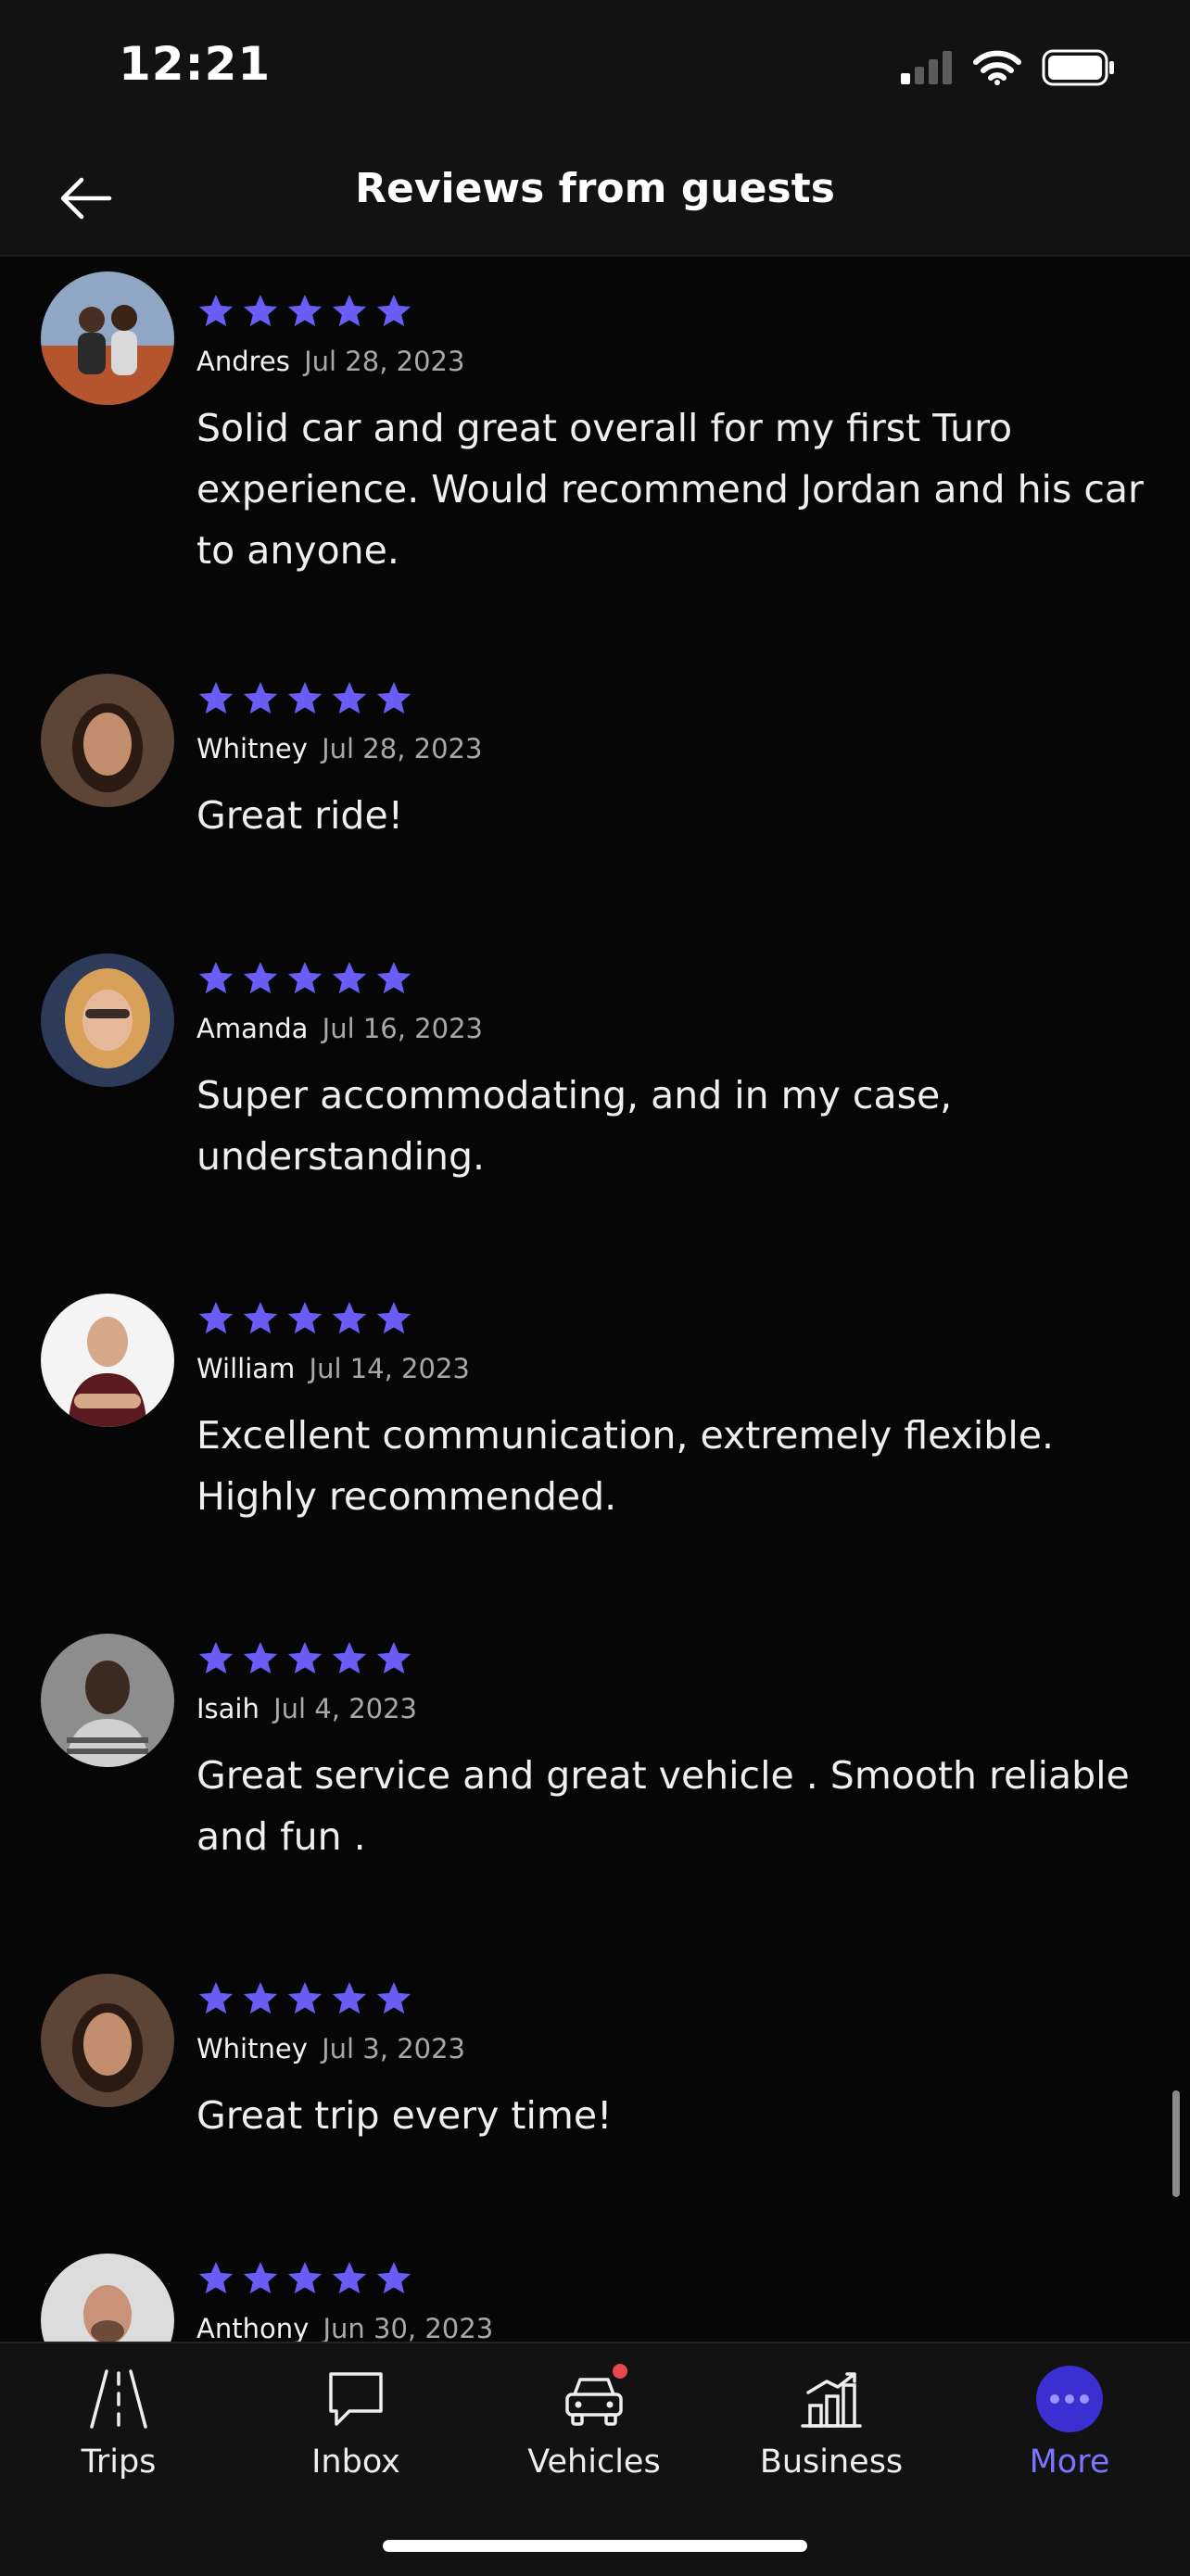  I want to click on bar-chart-icon, so click(831, 2399).